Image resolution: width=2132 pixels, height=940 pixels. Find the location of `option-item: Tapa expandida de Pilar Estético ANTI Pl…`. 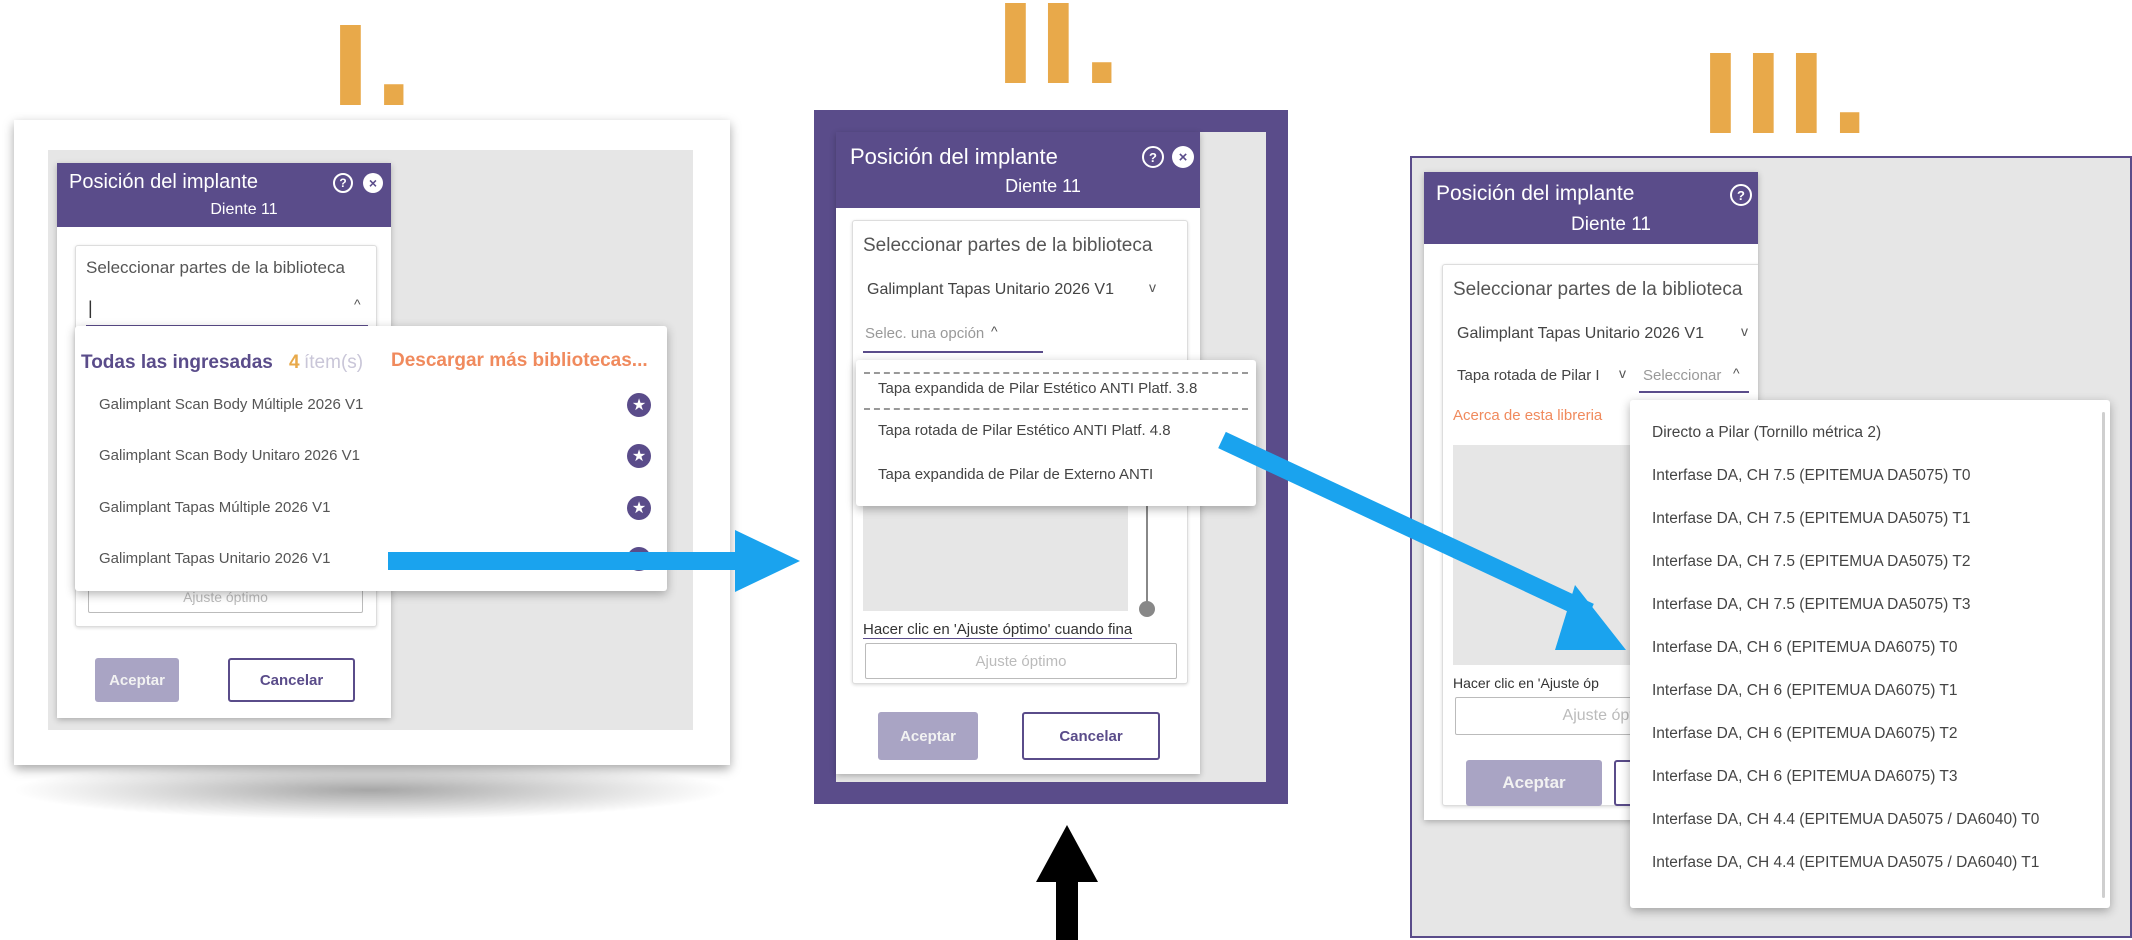

option-item: Tapa expandida de Pilar Estético ANTI Pl… is located at coordinates (1037, 388).